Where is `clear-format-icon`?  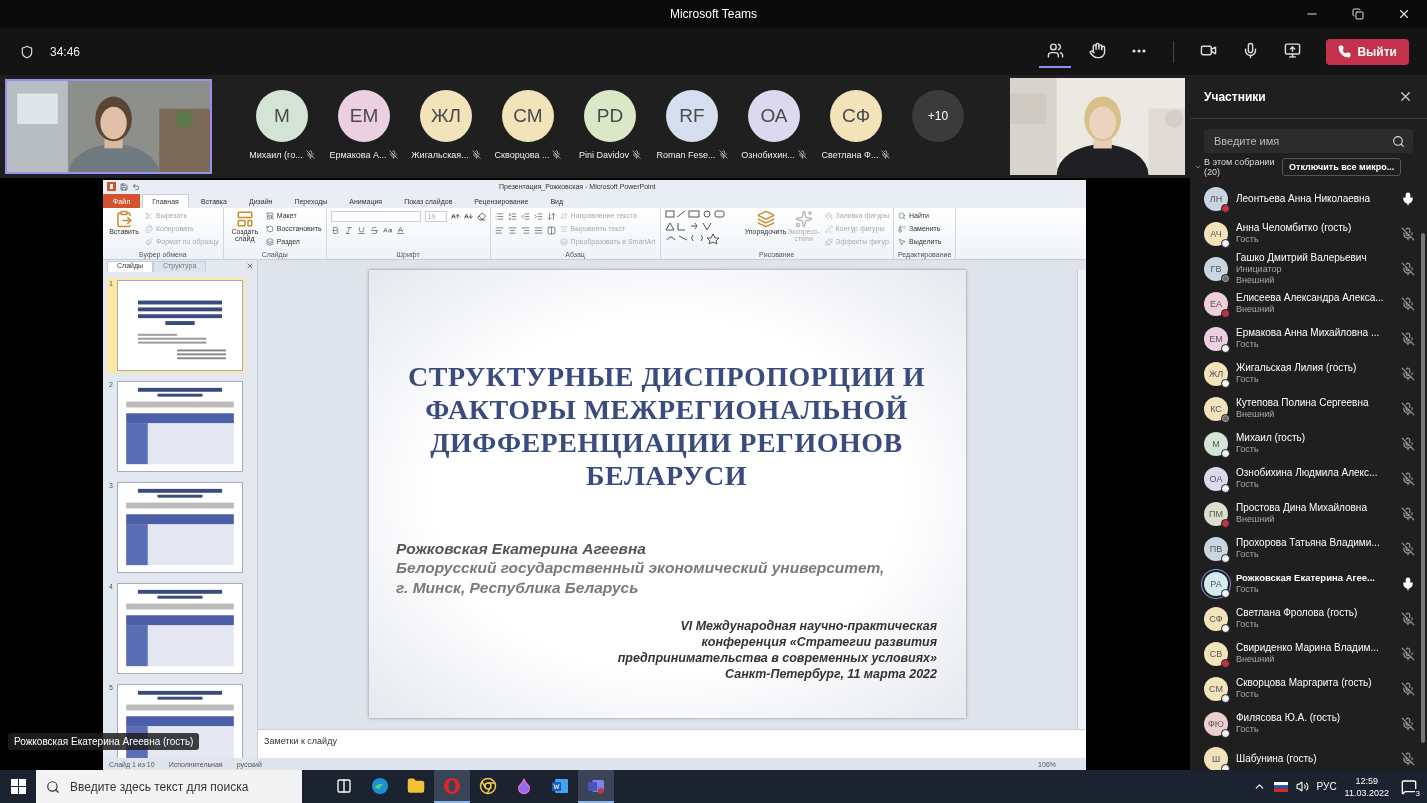
clear-format-icon is located at coordinates (481, 216).